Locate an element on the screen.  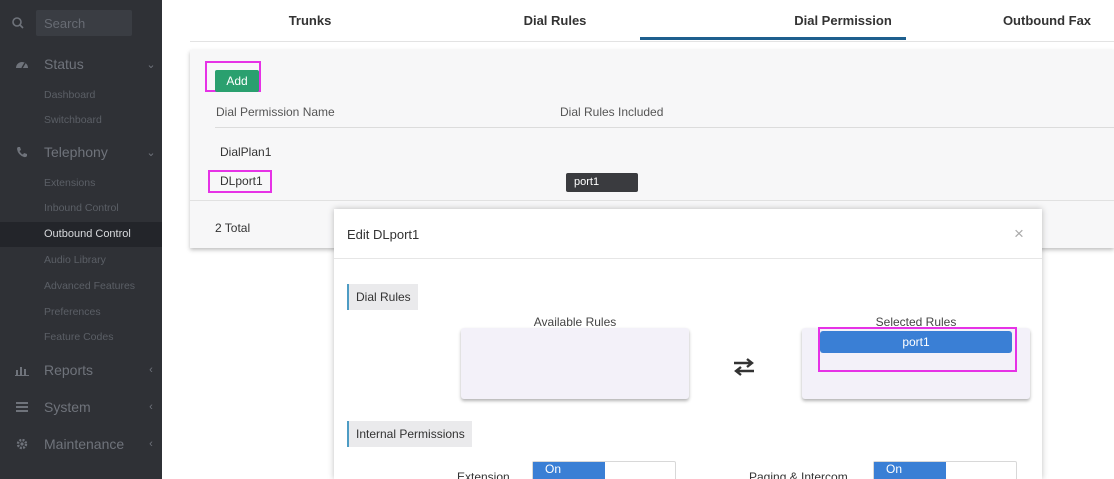
column-header-name: Dial Permission Name is located at coordinates (275, 112).